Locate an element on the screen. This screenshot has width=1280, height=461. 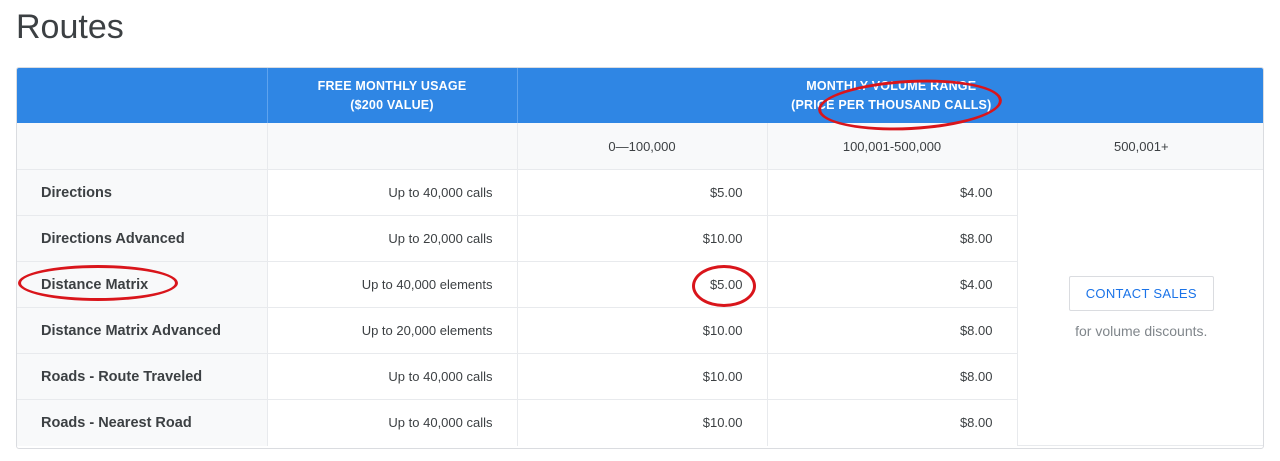
header-empty-cell is located at coordinates (142, 95).